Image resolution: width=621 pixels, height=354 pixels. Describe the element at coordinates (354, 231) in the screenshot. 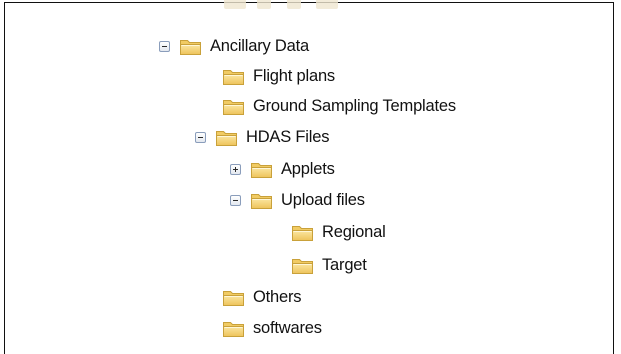

I see `tree-node-label: Regional` at that location.